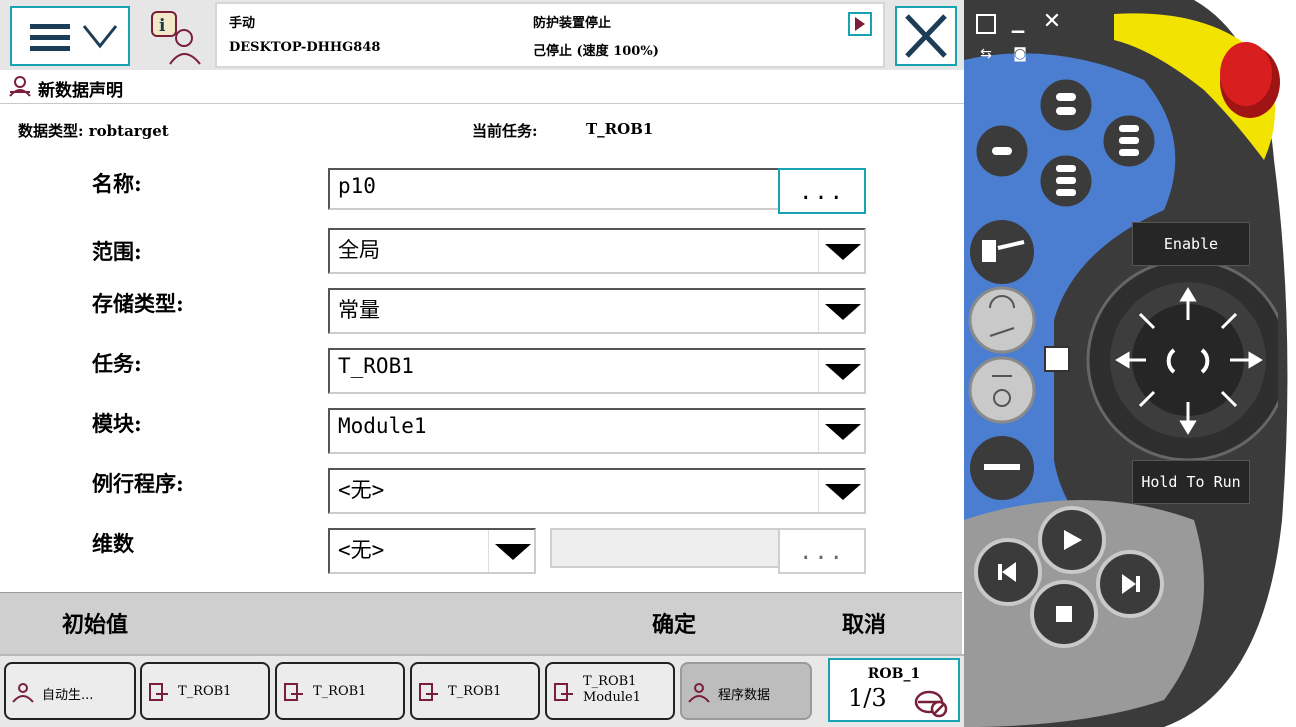 The width and height of the screenshot is (1296, 727). What do you see at coordinates (572, 23) in the screenshot?
I see `controller-state: 防护装置停止` at bounding box center [572, 23].